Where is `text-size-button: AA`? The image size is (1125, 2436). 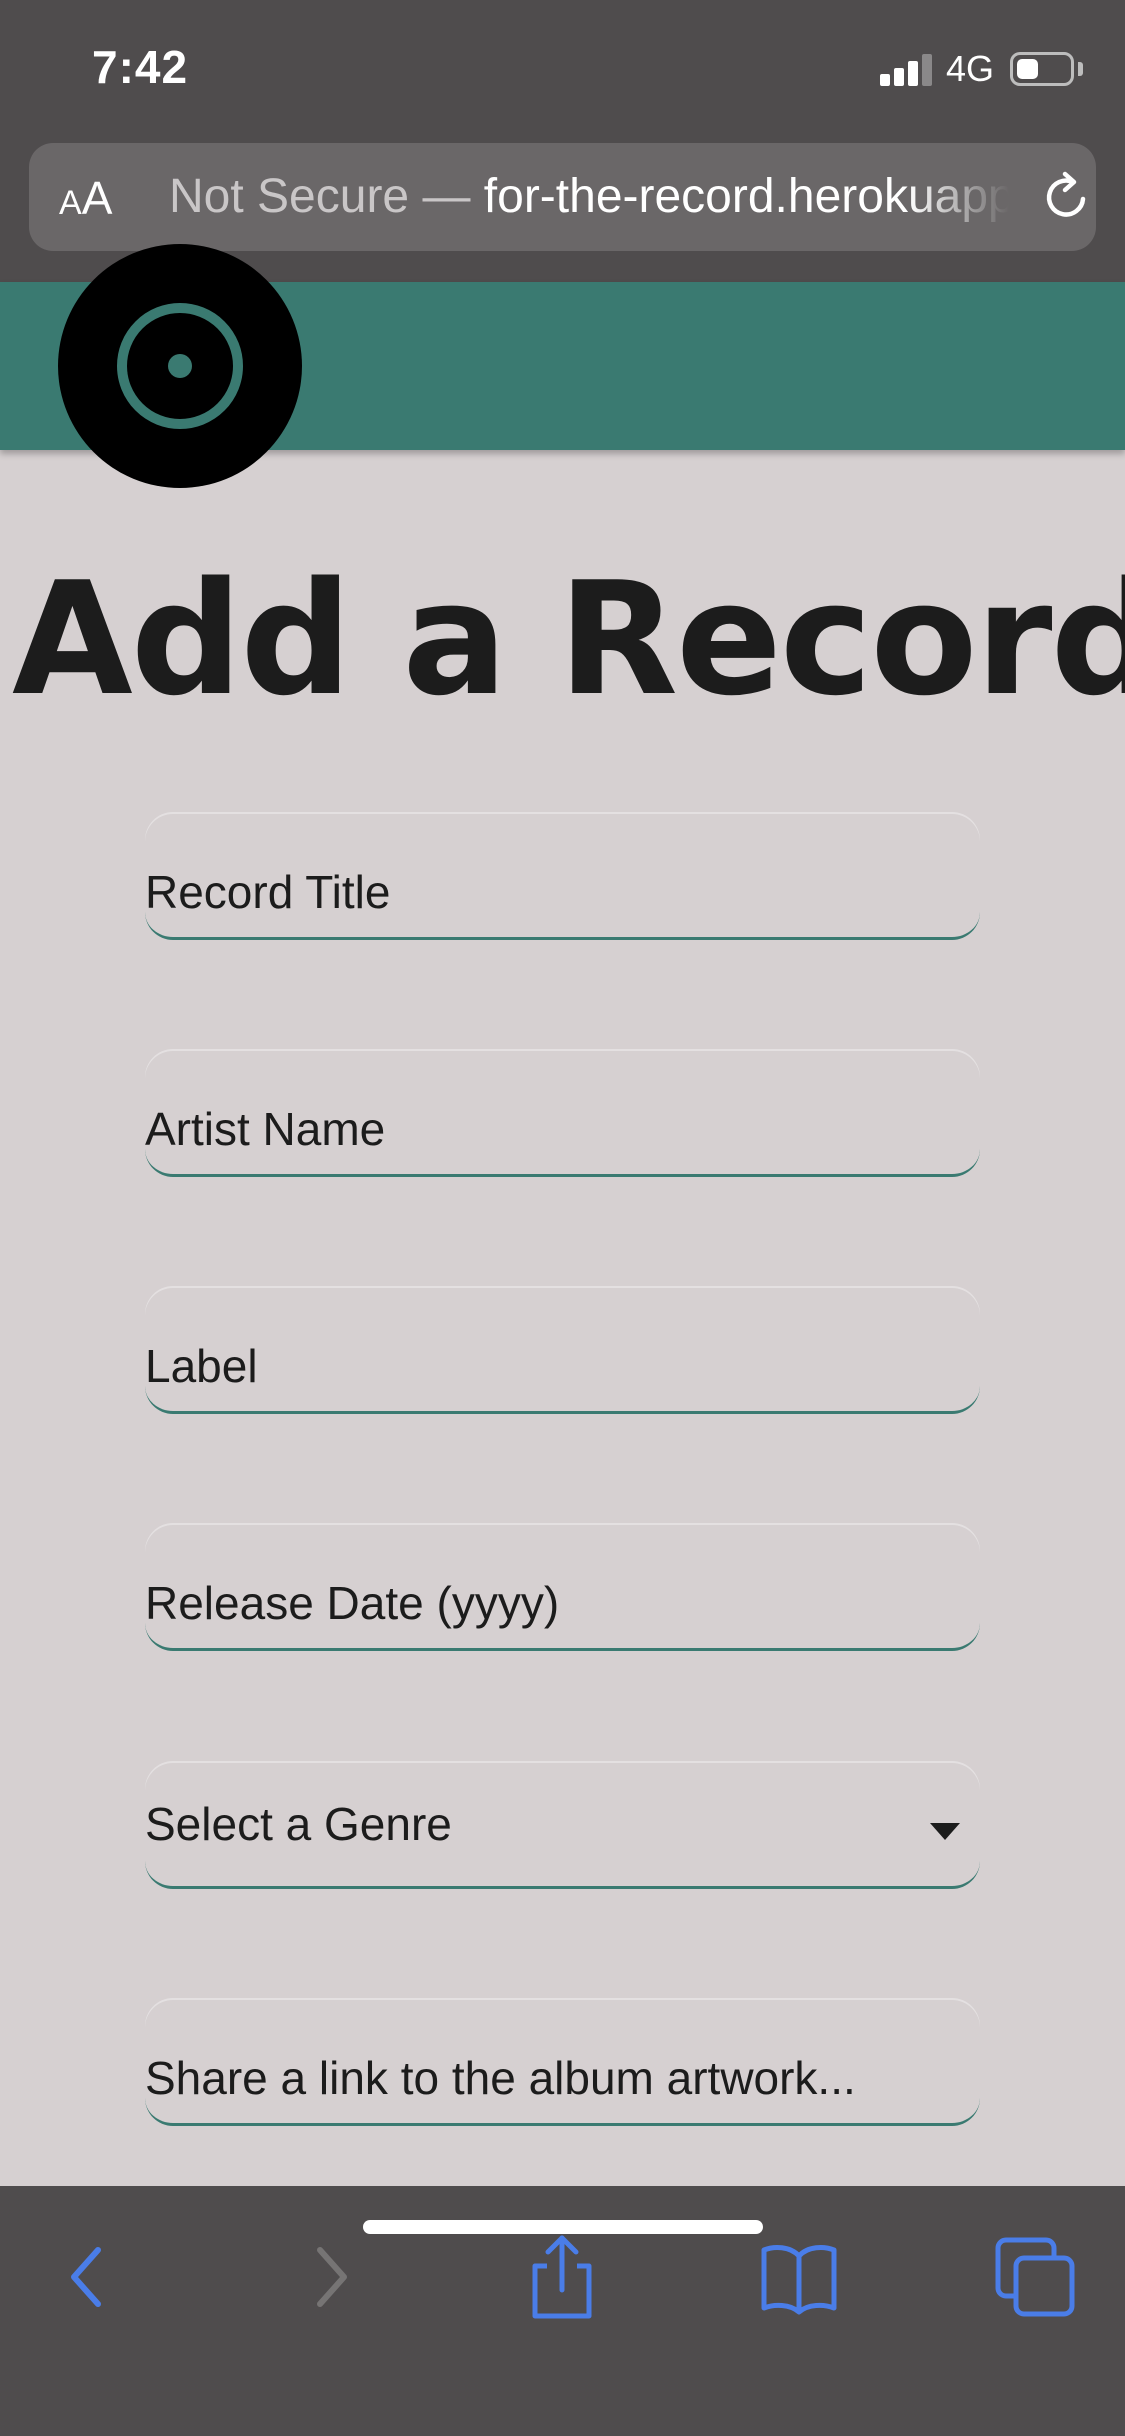 text-size-button: AA is located at coordinates (85, 198).